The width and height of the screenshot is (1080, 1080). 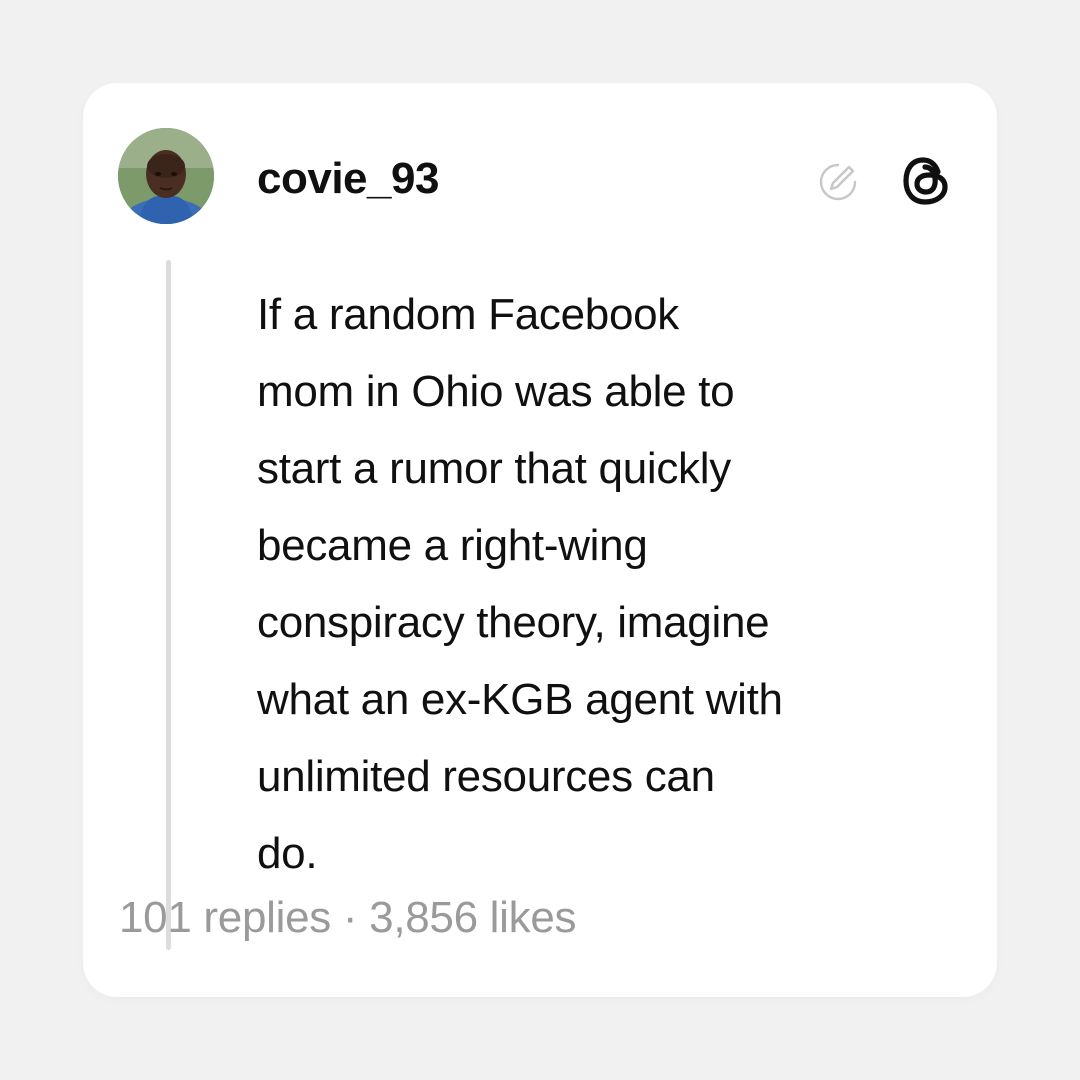 I want to click on post-text-line: unlimited resources can, so click(x=486, y=776).